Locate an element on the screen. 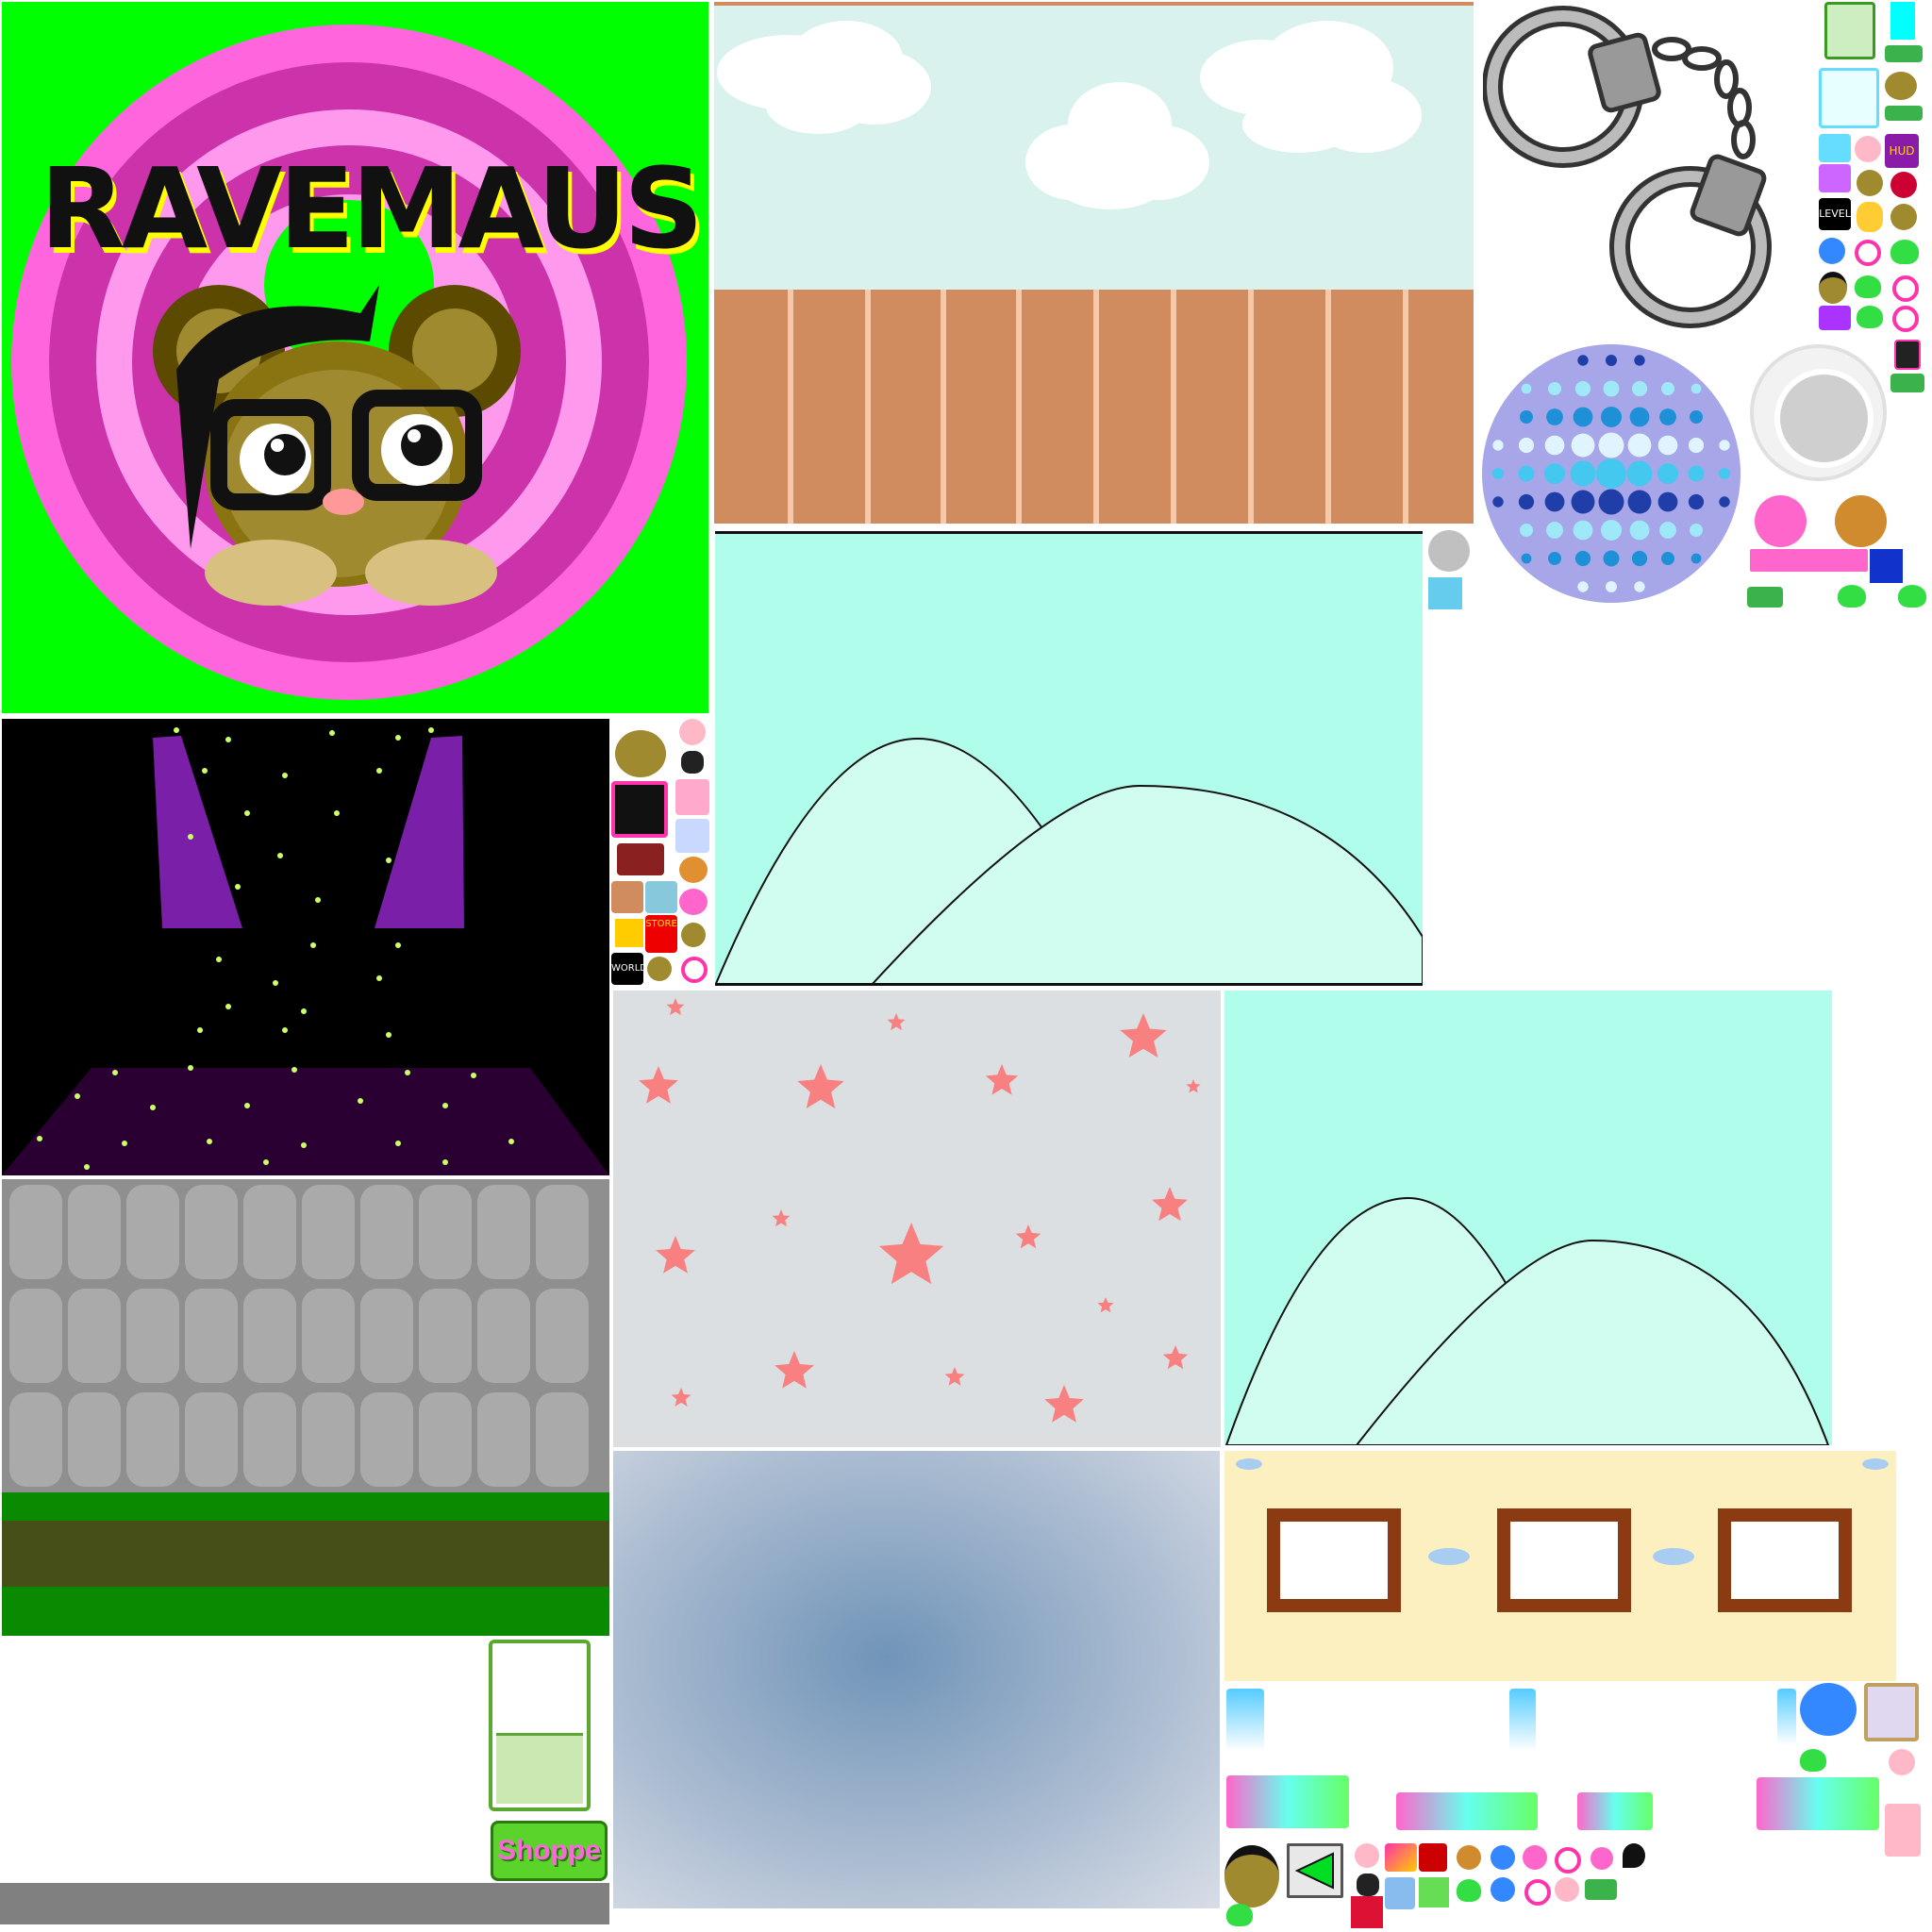 The height and width of the screenshot is (1932, 1932). gray-ground-bar is located at coordinates (304, 1904).